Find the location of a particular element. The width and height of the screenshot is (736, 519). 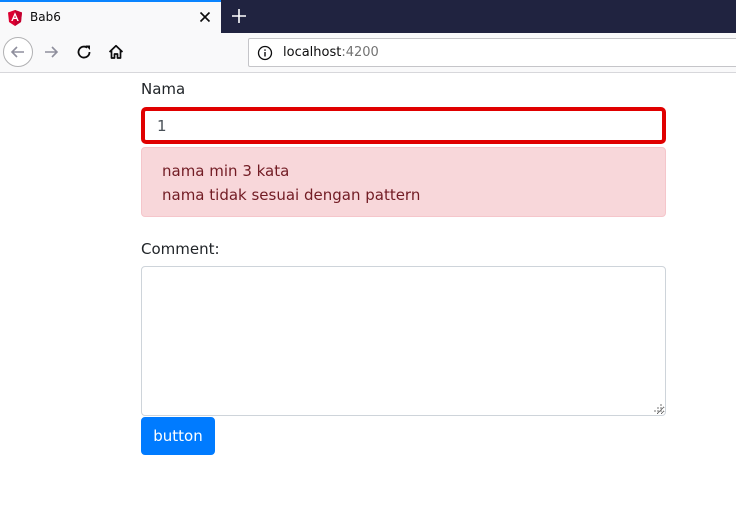

submit-button: button is located at coordinates (178, 436).